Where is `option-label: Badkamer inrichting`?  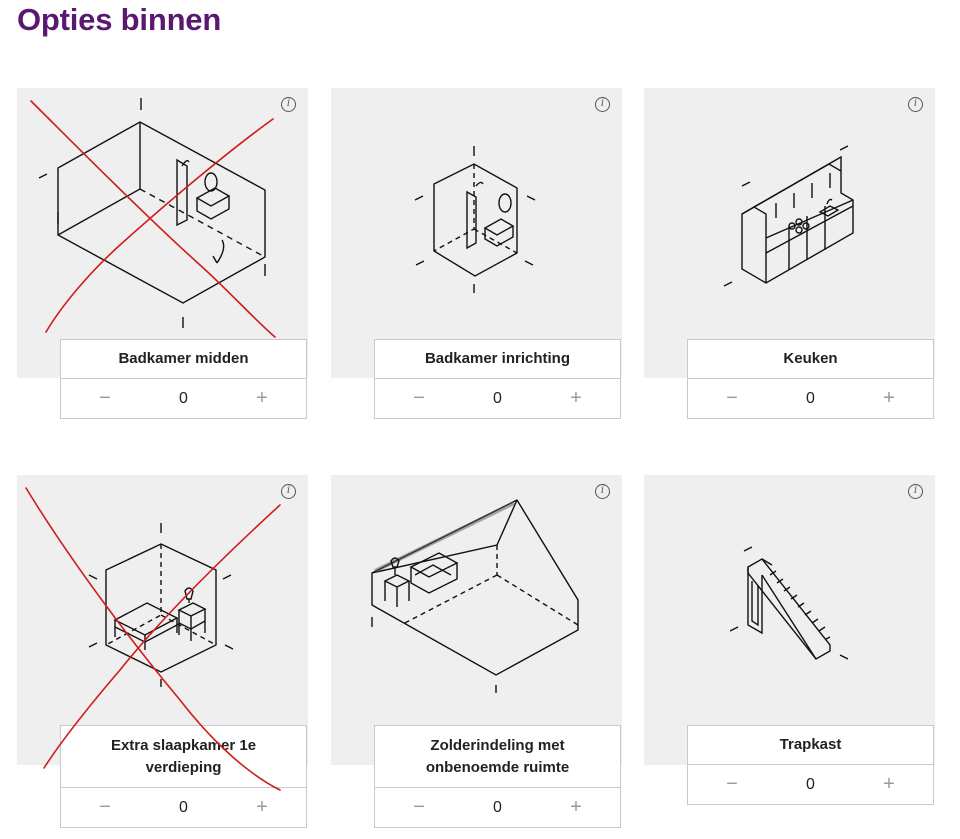
option-label: Badkamer inrichting is located at coordinates (497, 359).